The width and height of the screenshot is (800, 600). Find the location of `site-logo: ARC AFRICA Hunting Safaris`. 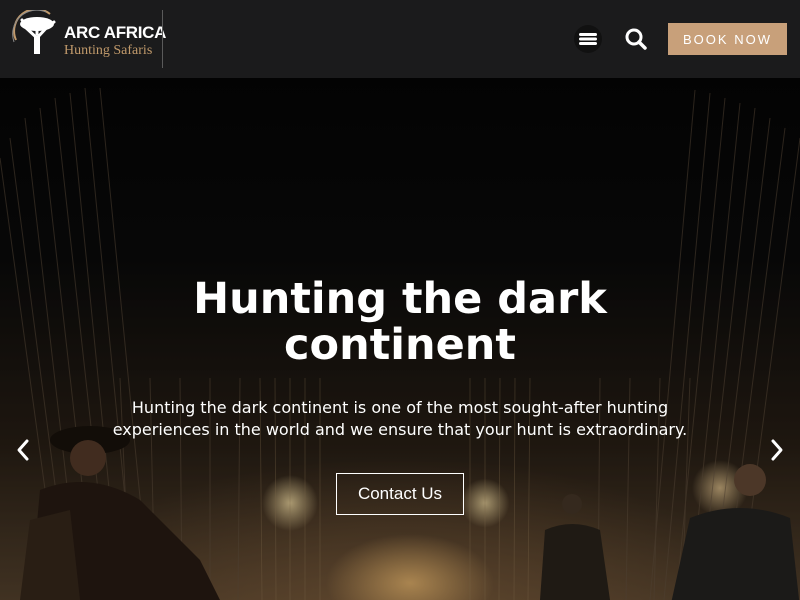

site-logo: ARC AFRICA Hunting Safaris is located at coordinates (88, 35).